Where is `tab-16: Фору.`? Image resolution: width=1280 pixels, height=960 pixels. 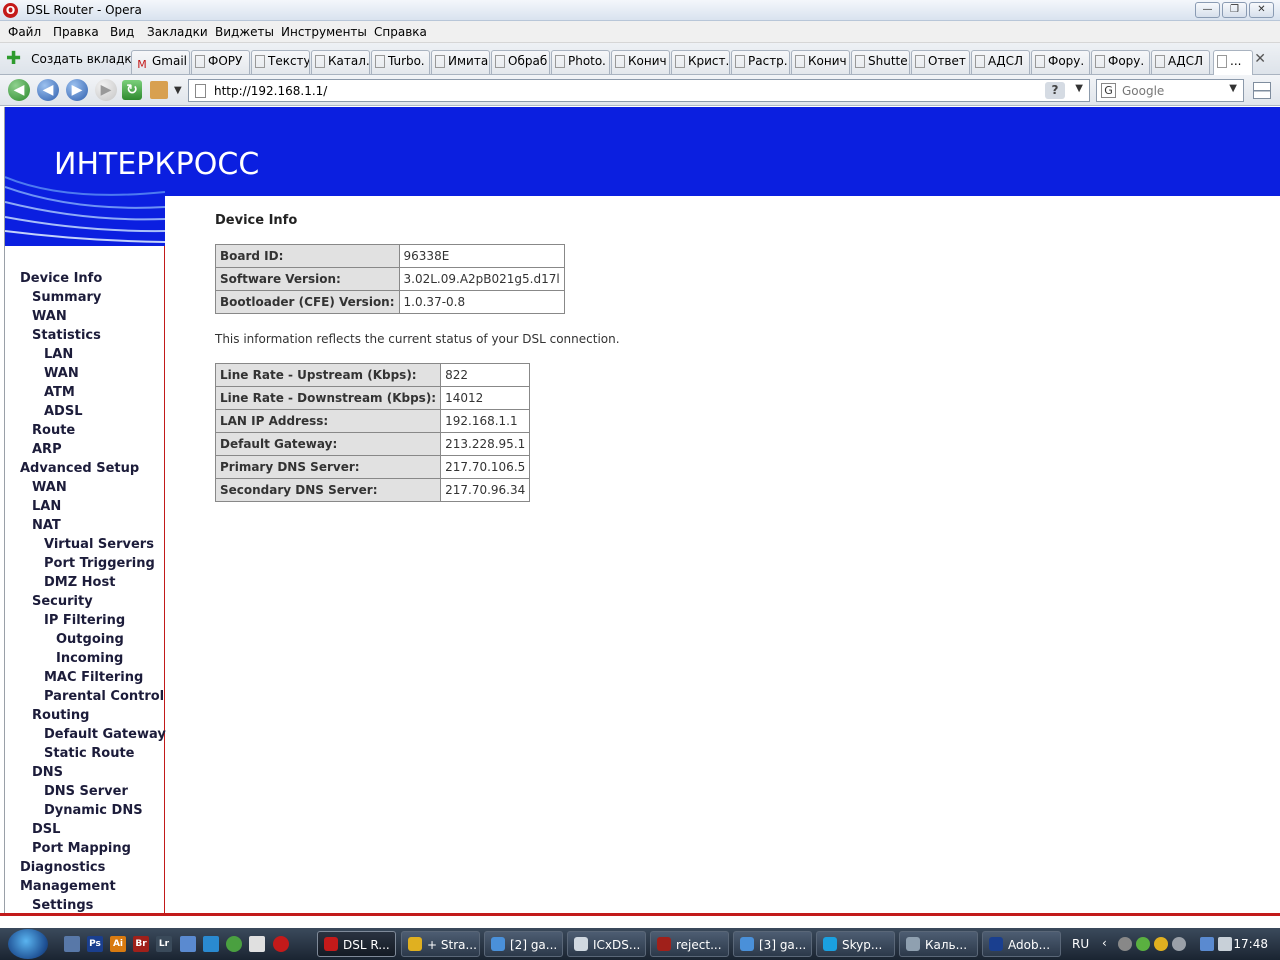 tab-16: Фору. is located at coordinates (1060, 62).